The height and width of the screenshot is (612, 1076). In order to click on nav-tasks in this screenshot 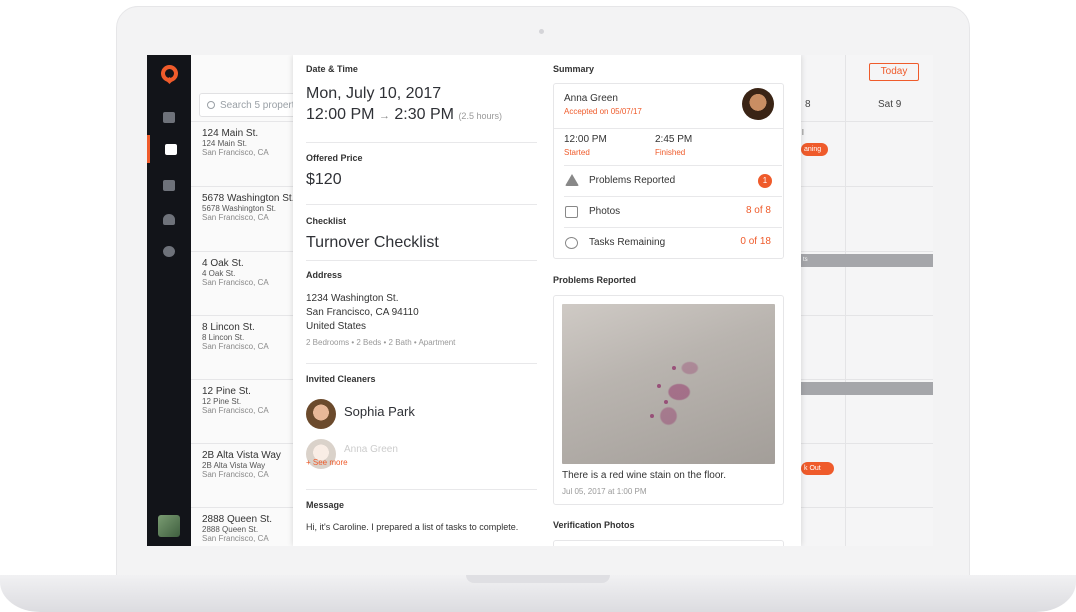, I will do `click(169, 117)`.